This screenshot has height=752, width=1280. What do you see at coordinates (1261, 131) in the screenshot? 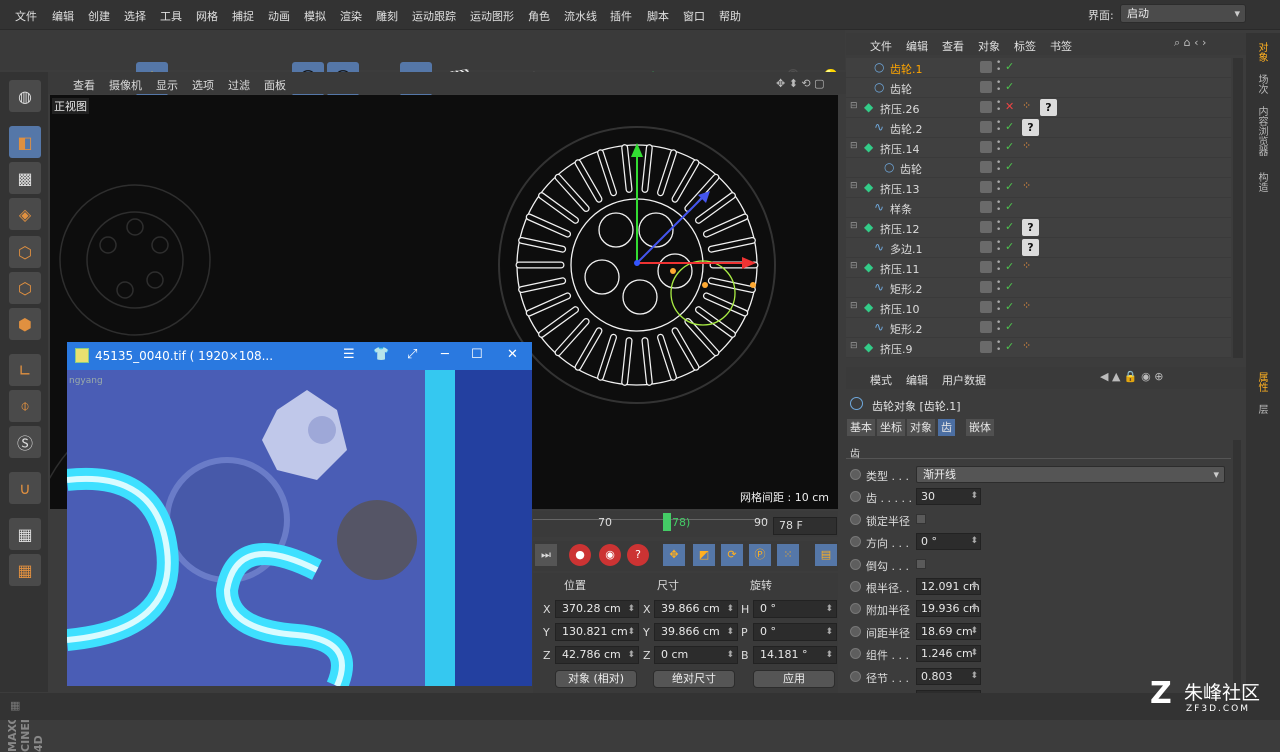
I see `side-tab-content-browser: 内容浏览器` at bounding box center [1261, 131].